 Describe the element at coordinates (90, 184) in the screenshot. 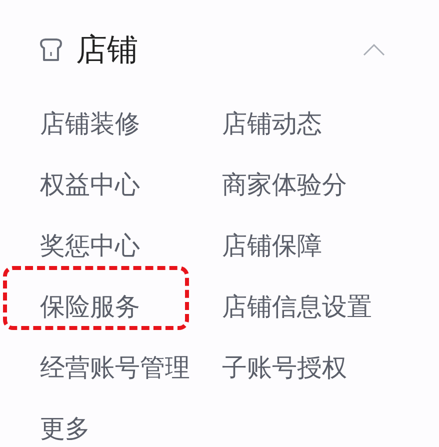

I see `menu-item: 权益中心` at that location.